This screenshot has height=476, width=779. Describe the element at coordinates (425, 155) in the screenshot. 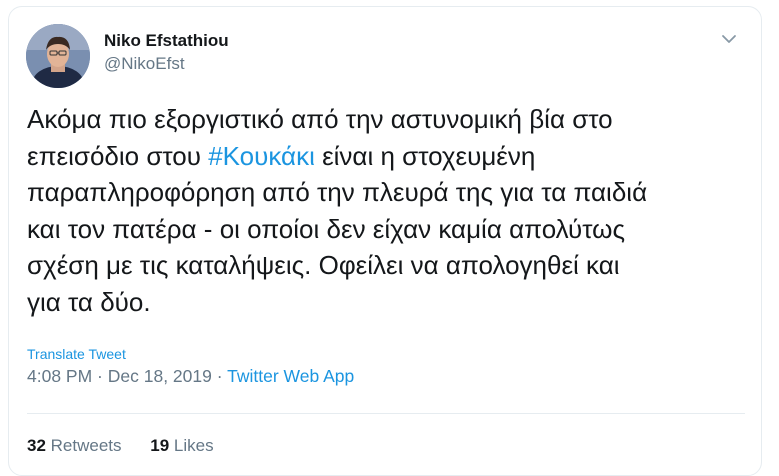

I see `tweet-text-segment: είναι η στοχευμένη` at that location.